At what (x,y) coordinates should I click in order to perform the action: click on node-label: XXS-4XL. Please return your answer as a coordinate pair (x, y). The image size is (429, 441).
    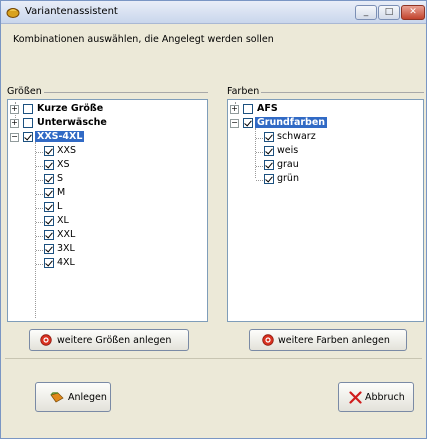
    Looking at the image, I should click on (60, 136).